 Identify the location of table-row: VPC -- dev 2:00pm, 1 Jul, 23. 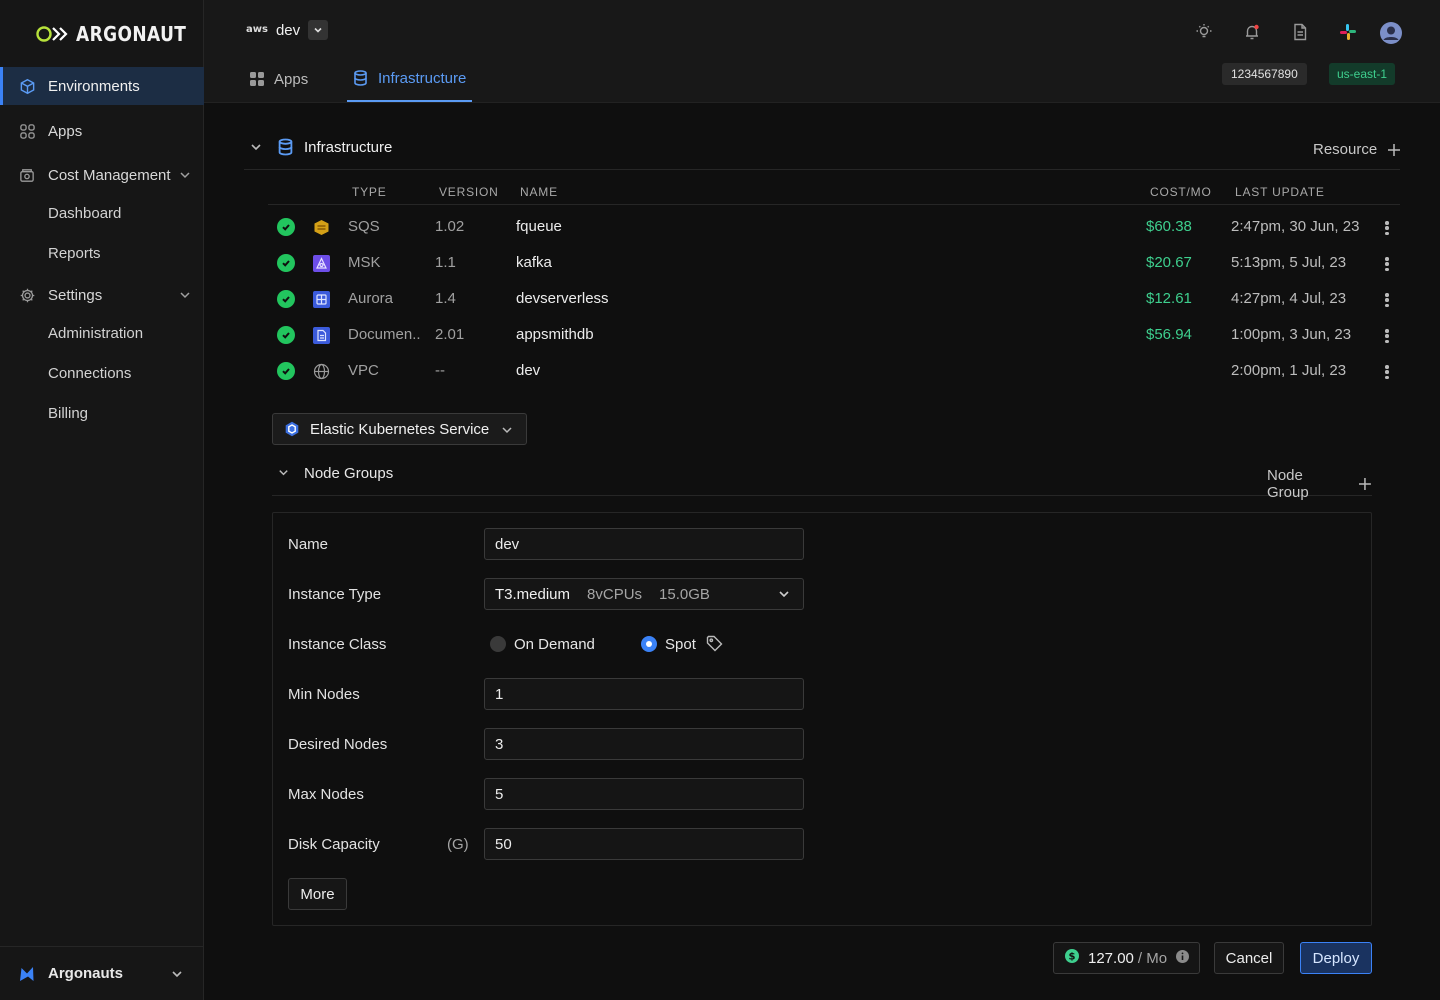
(834, 371).